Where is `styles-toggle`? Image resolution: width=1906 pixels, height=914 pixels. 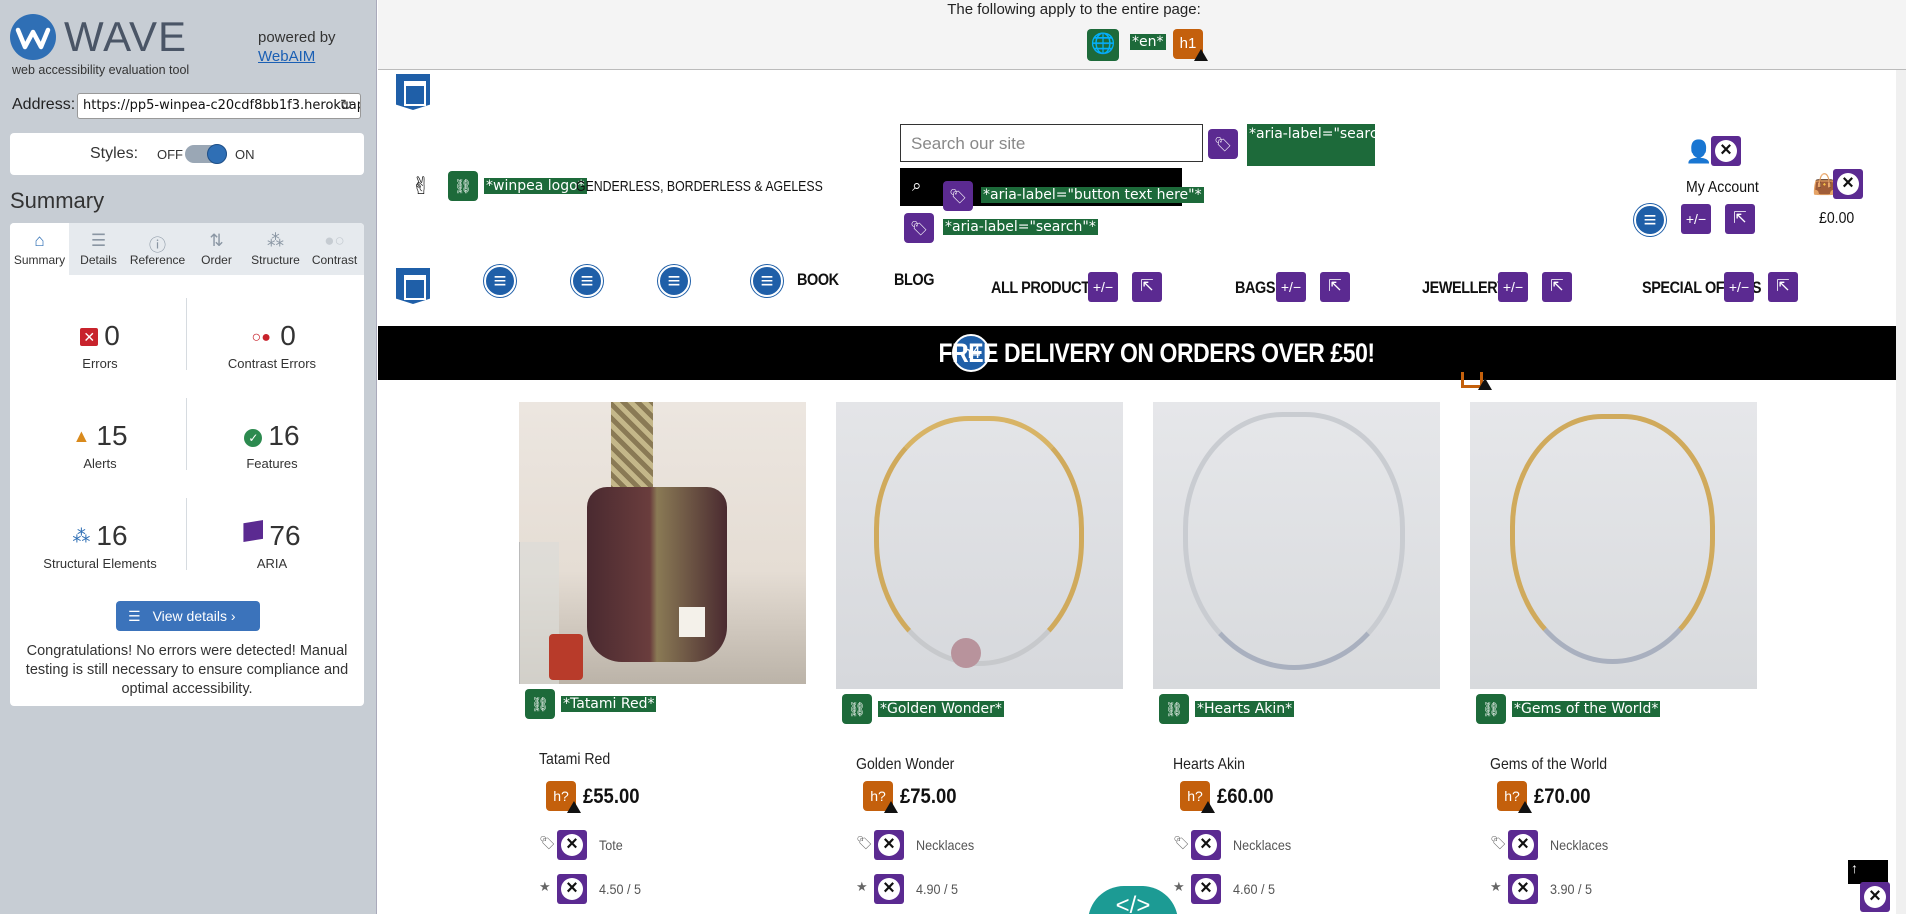 styles-toggle is located at coordinates (206, 154).